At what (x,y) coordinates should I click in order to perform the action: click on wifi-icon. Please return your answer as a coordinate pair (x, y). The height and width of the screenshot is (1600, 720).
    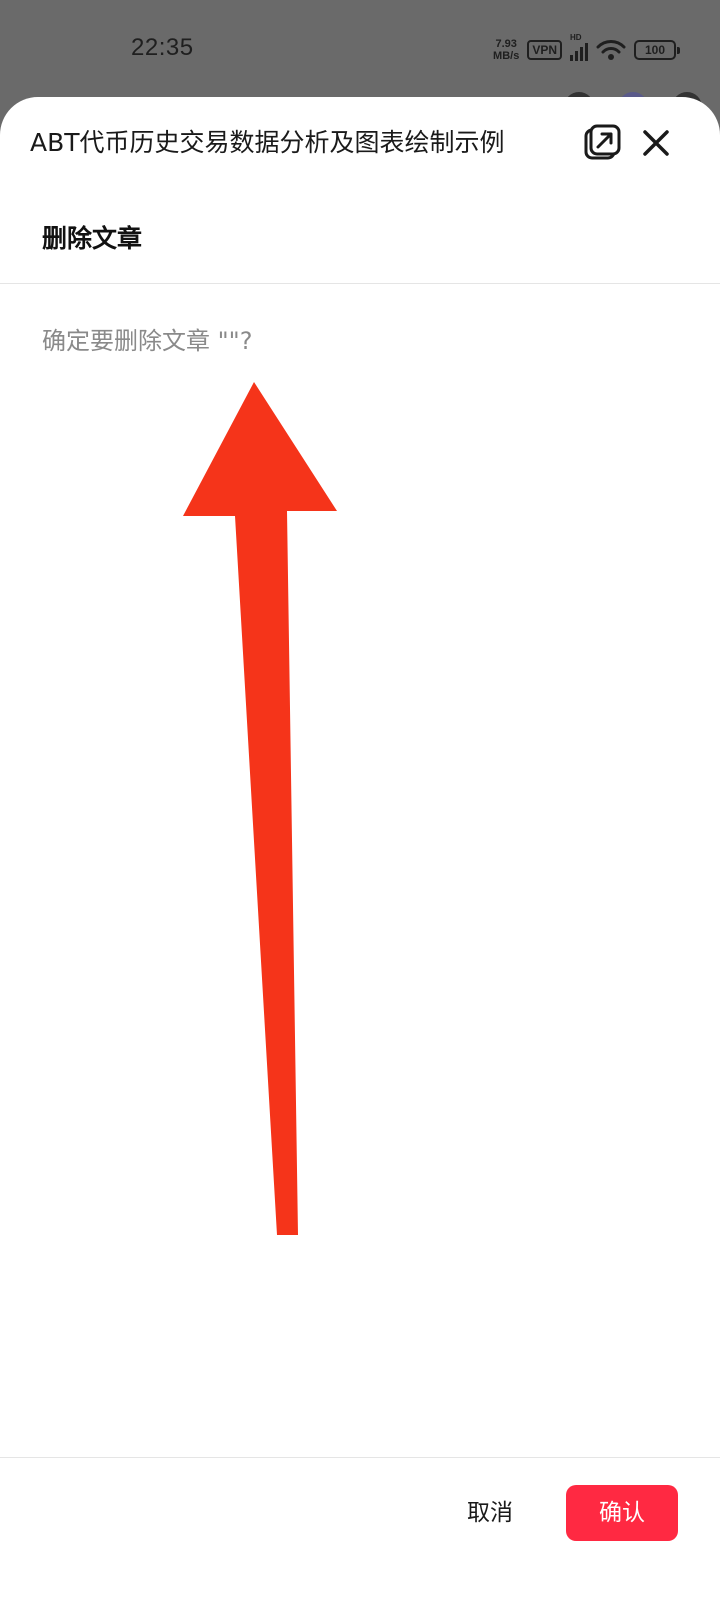
    Looking at the image, I should click on (611, 50).